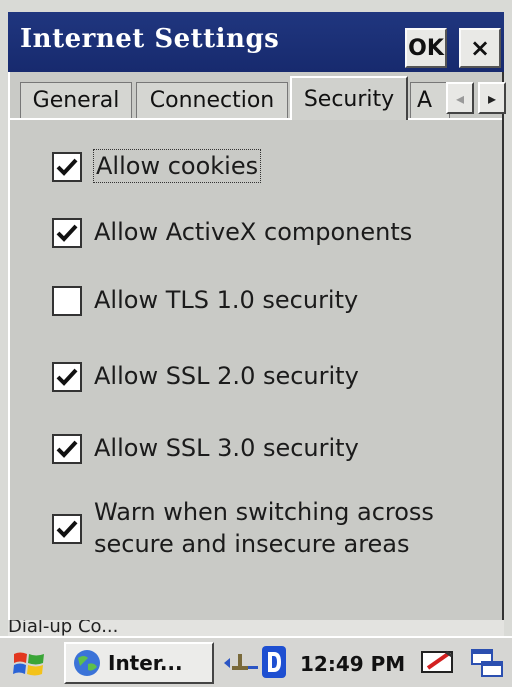  What do you see at coordinates (29, 664) in the screenshot?
I see `windows-start-icon` at bounding box center [29, 664].